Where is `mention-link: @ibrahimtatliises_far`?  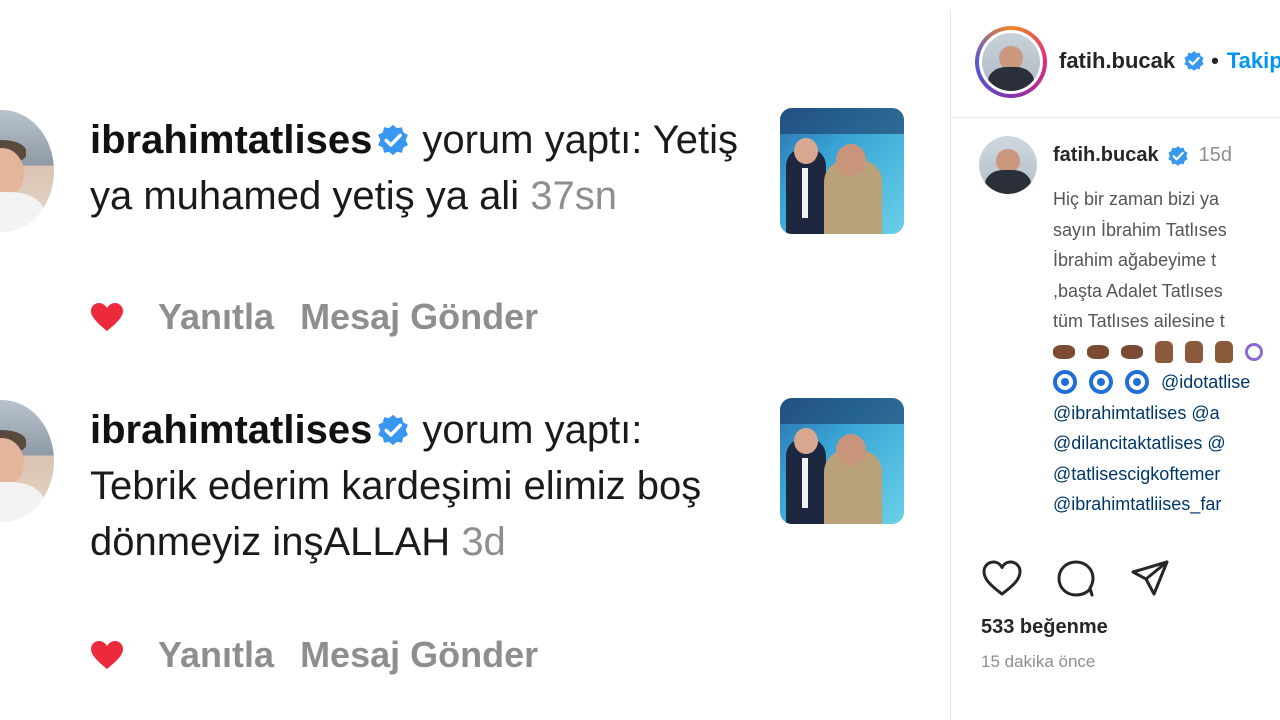 mention-link: @ibrahimtatliises_far is located at coordinates (1166, 504).